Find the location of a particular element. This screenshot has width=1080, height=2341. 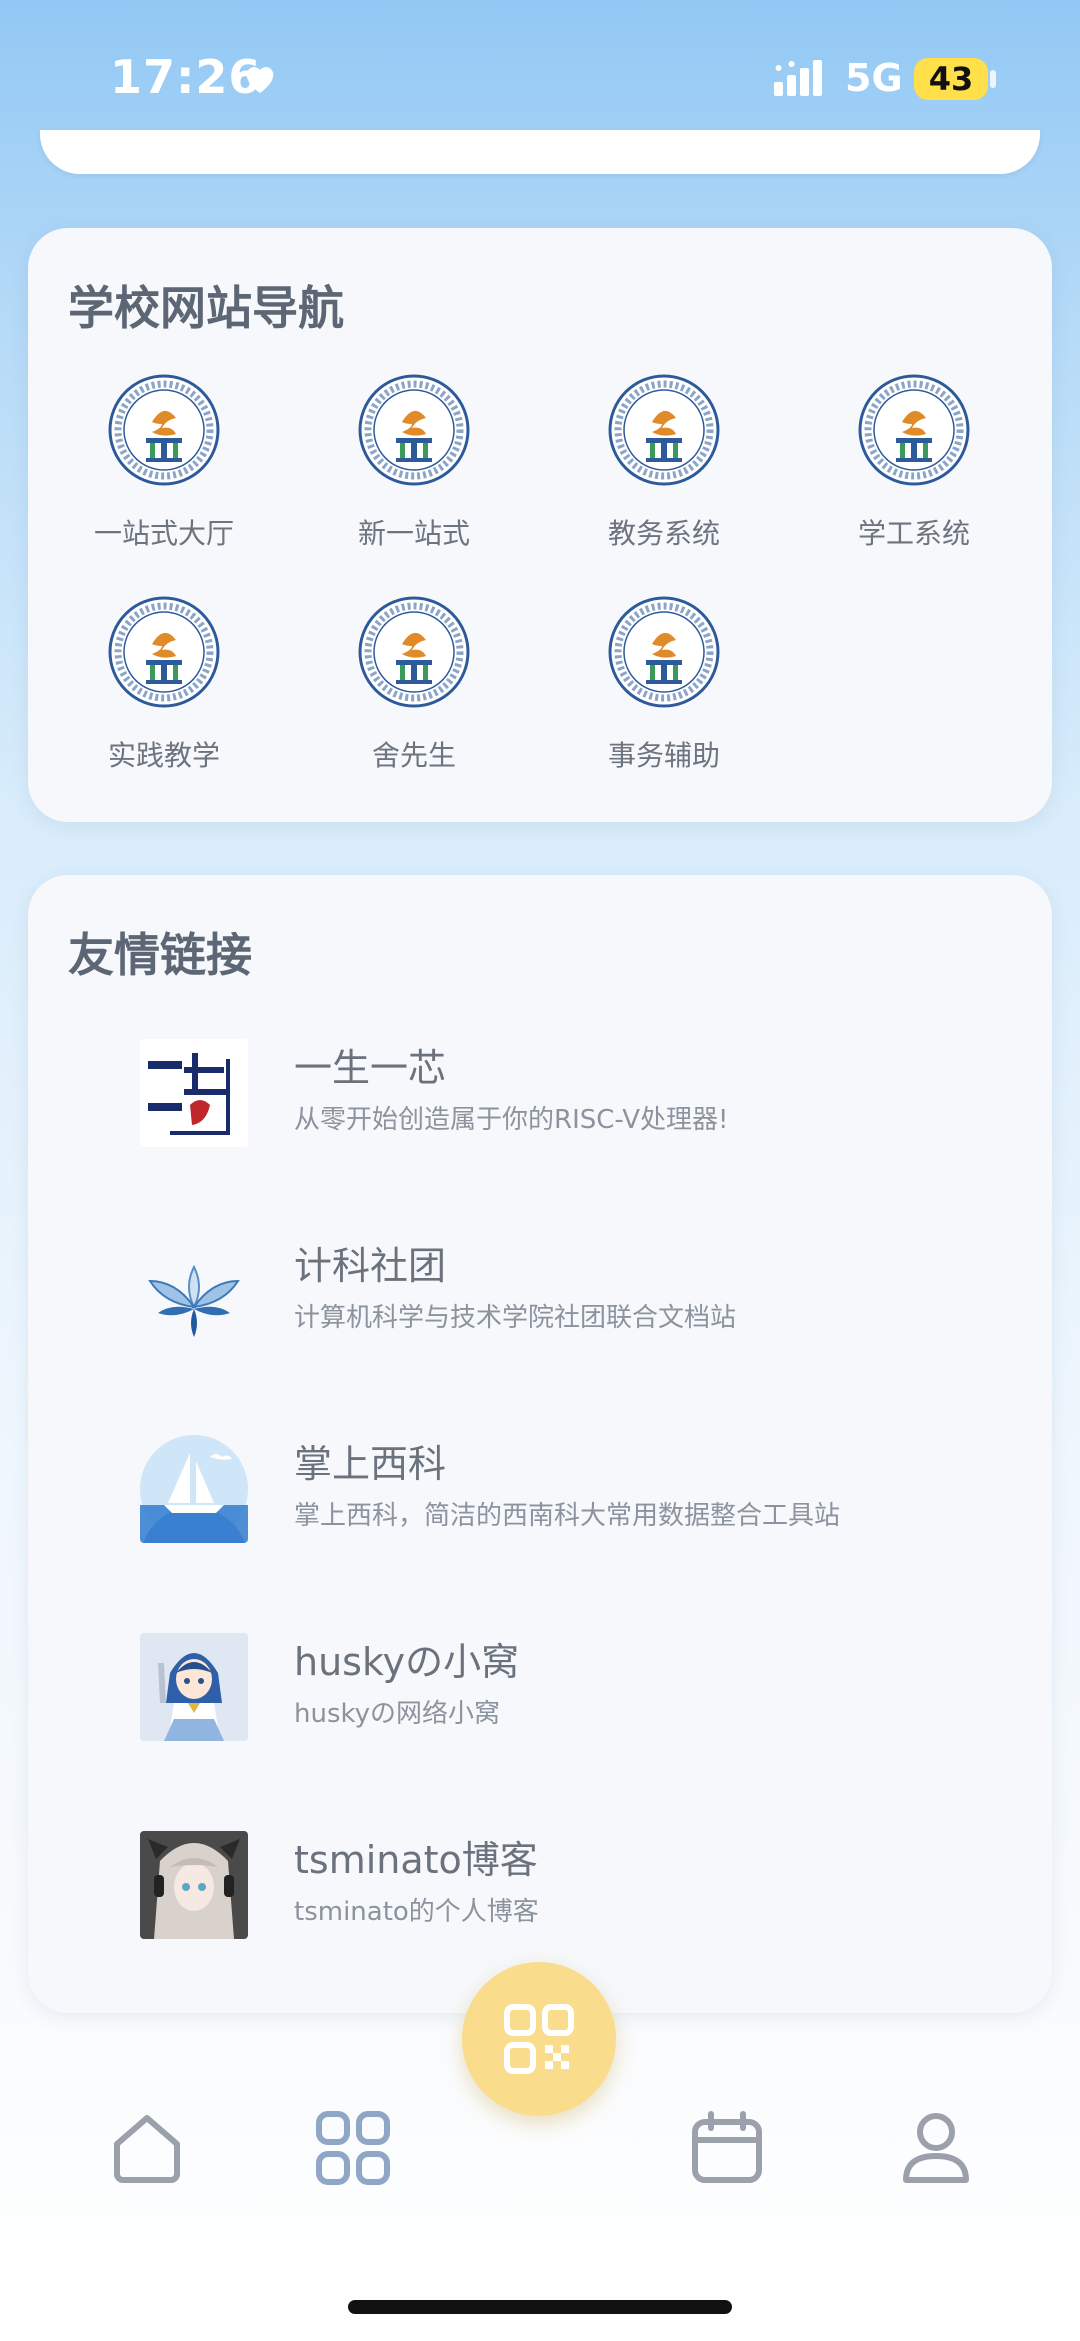

tab-bar is located at coordinates (540, 2165).